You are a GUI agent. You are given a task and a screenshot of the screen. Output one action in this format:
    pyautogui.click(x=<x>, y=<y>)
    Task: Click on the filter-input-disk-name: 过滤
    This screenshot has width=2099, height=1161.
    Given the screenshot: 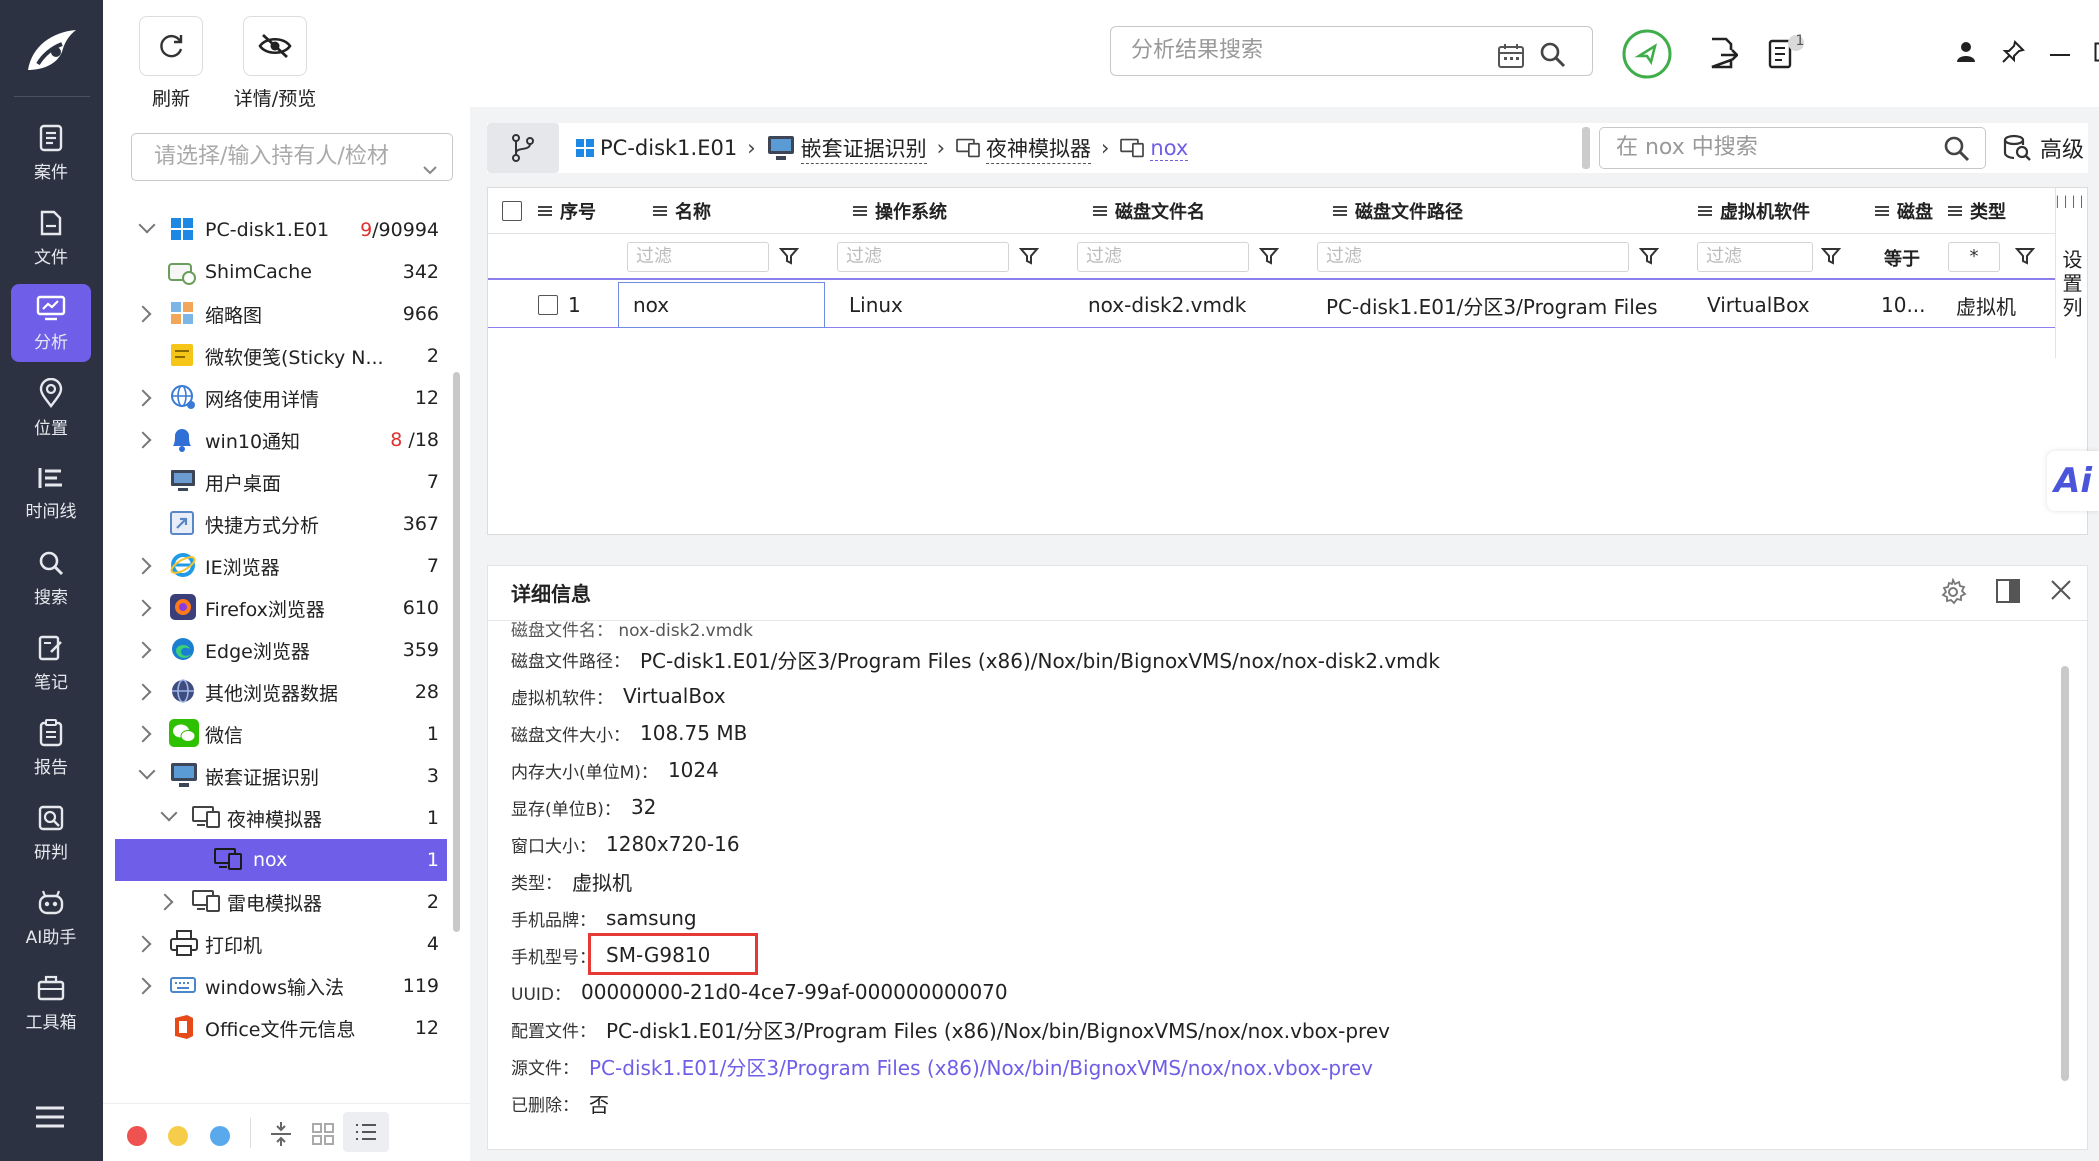 What is the action you would take?
    pyautogui.click(x=1163, y=257)
    